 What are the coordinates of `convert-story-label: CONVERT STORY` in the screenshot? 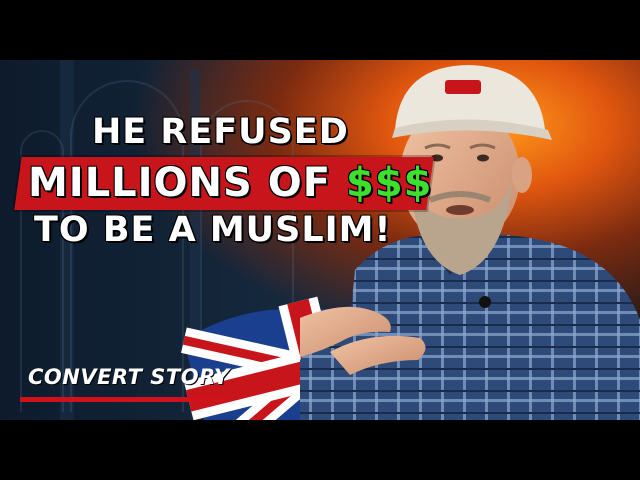 It's located at (129, 377).